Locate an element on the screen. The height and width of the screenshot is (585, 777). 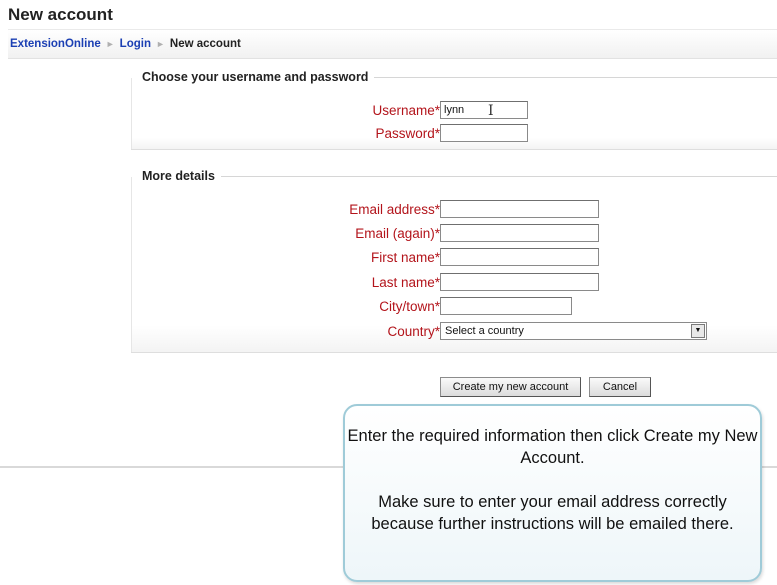
email-input is located at coordinates (519, 209).